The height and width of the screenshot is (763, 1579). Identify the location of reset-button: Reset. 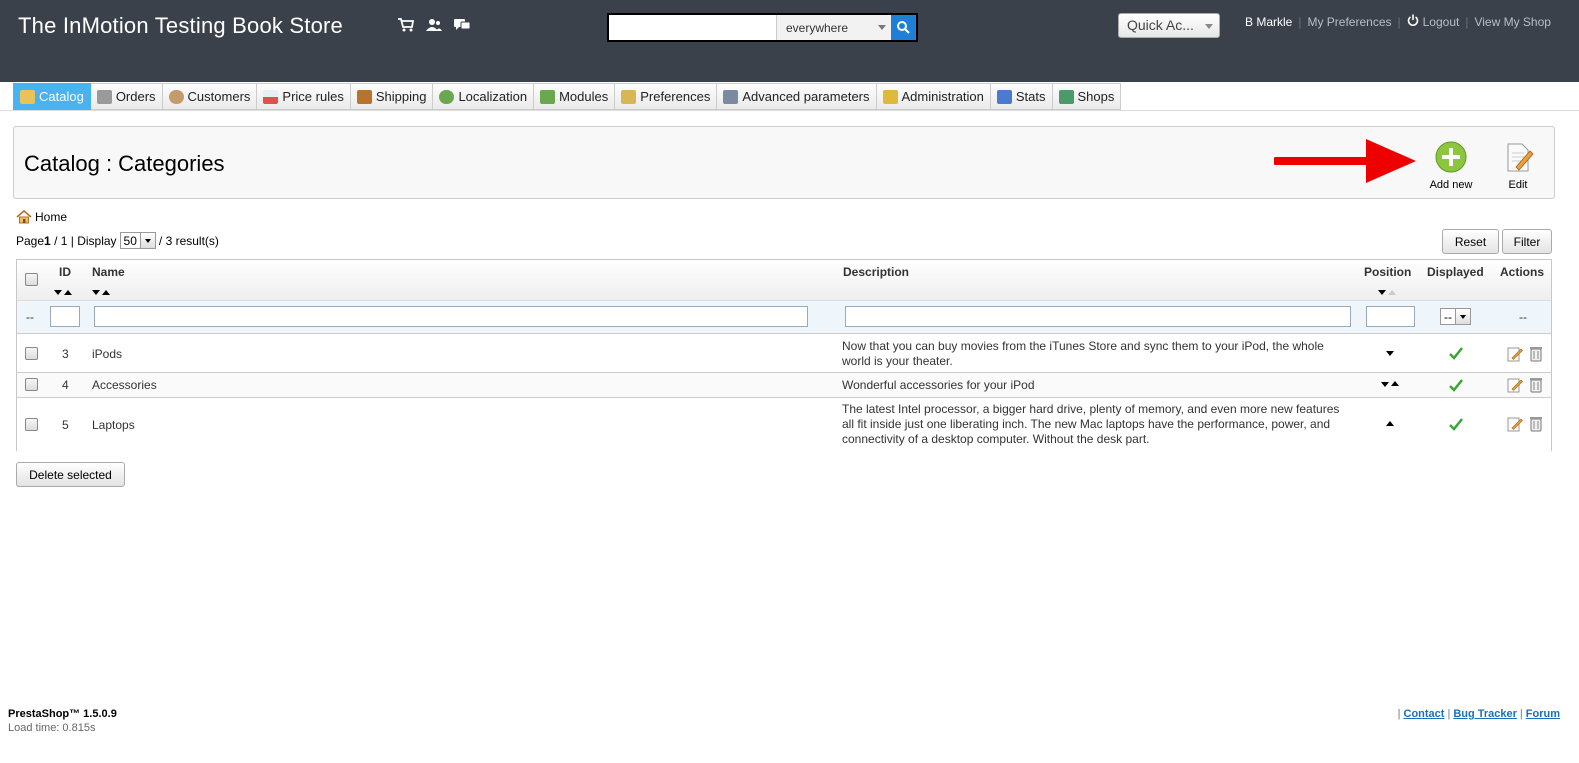
(1470, 241).